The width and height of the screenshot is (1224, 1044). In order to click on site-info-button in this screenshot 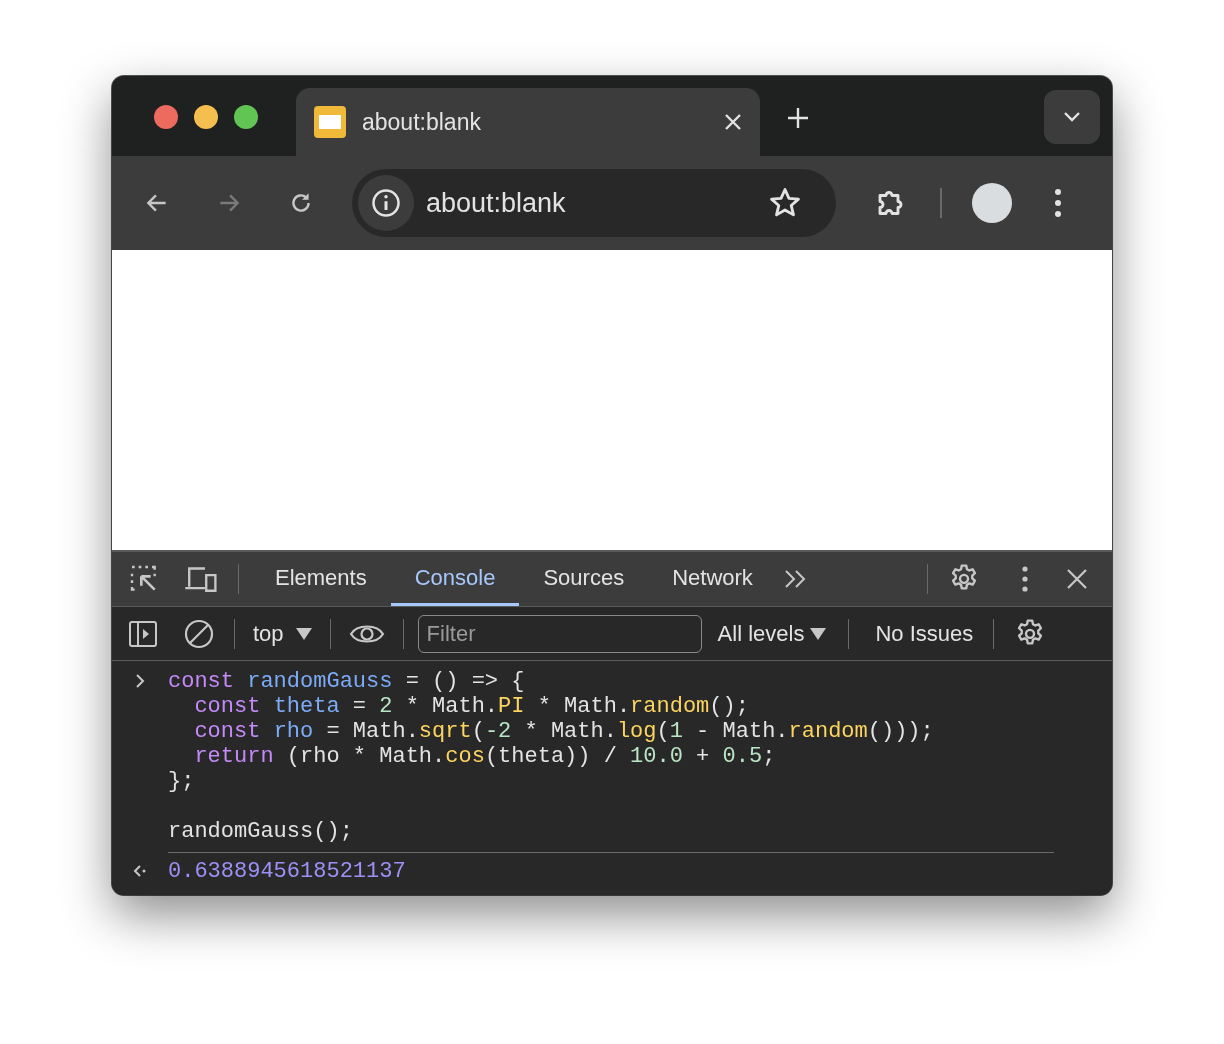, I will do `click(386, 203)`.